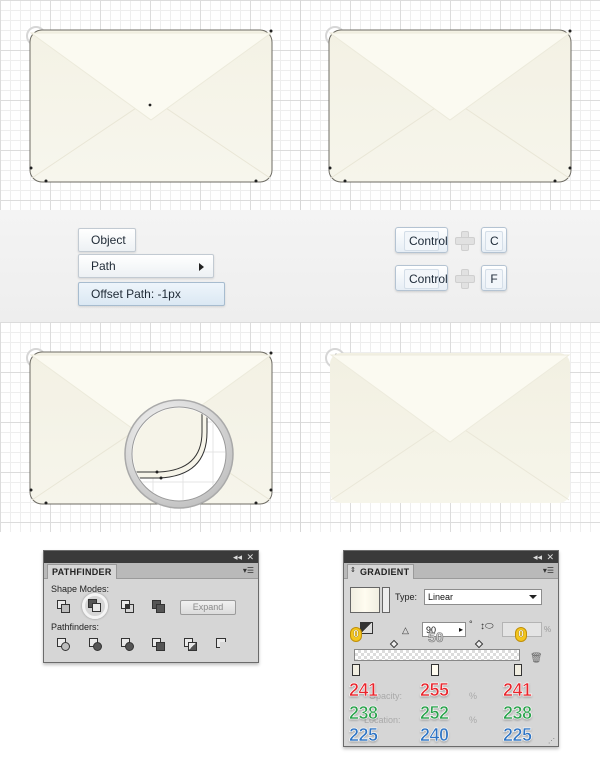 The image size is (600, 766). What do you see at coordinates (208, 607) in the screenshot?
I see `expand-button: Expand` at bounding box center [208, 607].